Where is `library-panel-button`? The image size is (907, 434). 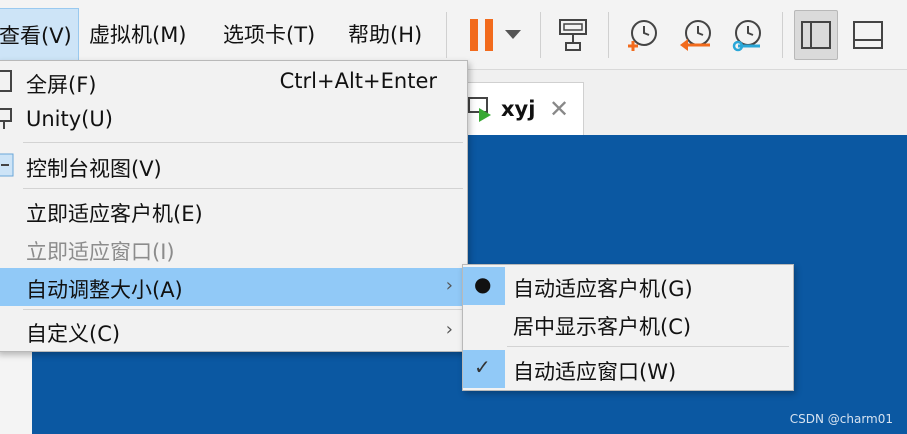
library-panel-button is located at coordinates (816, 35).